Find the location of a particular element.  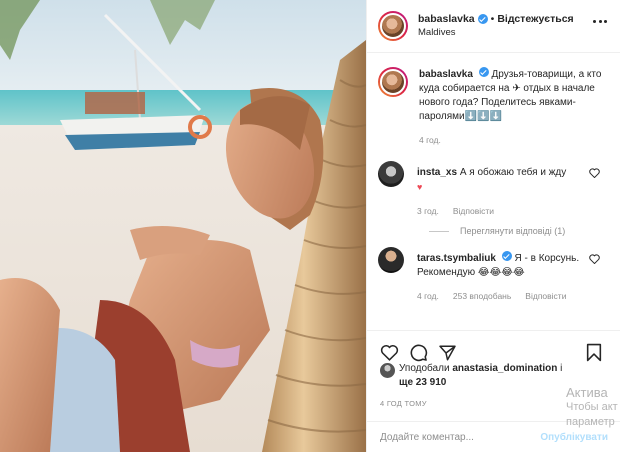

comment-emoji: ♥ is located at coordinates (420, 187).